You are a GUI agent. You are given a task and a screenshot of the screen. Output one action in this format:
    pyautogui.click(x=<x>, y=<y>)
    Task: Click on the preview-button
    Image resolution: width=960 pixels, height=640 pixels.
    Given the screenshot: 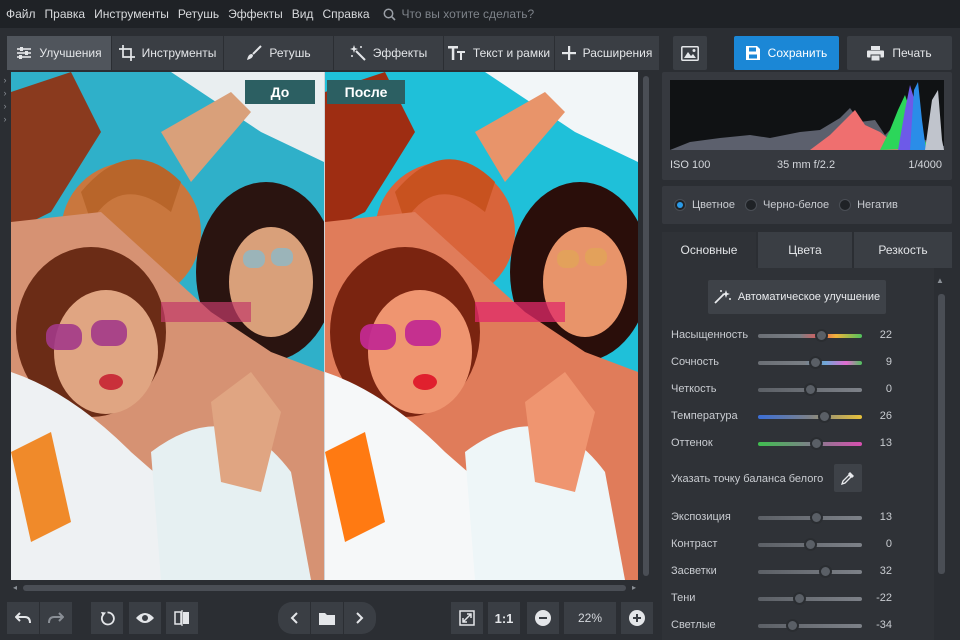 What is the action you would take?
    pyautogui.click(x=145, y=618)
    